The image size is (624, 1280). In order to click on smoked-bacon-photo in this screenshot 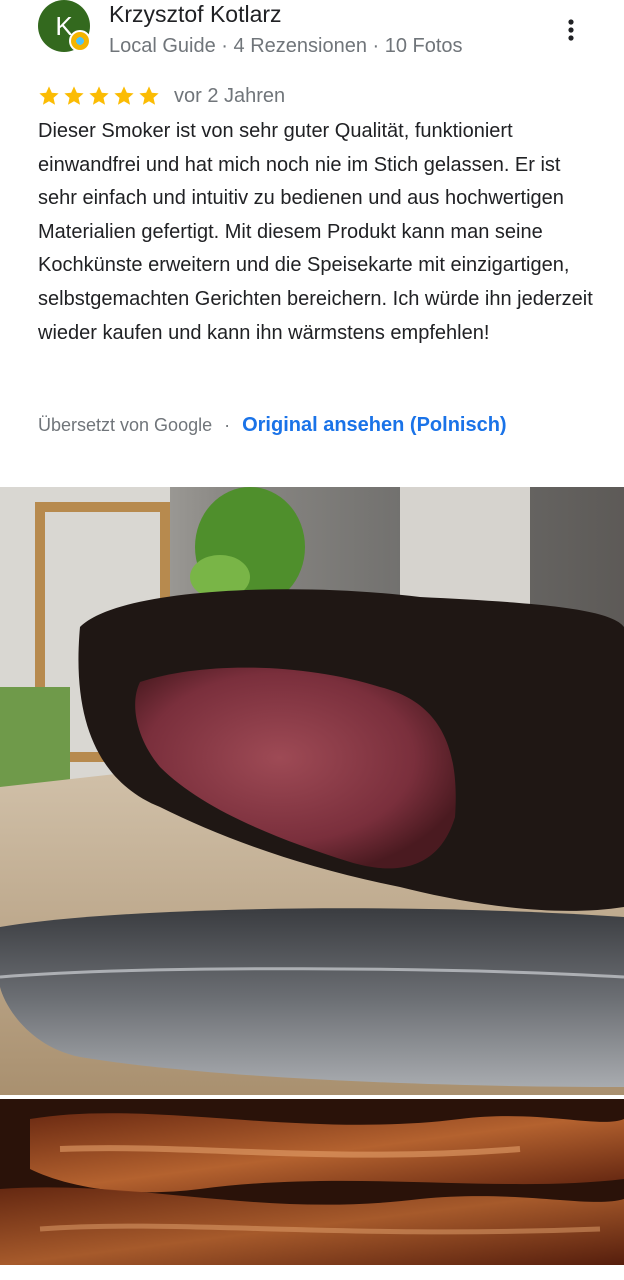, I will do `click(312, 1182)`.